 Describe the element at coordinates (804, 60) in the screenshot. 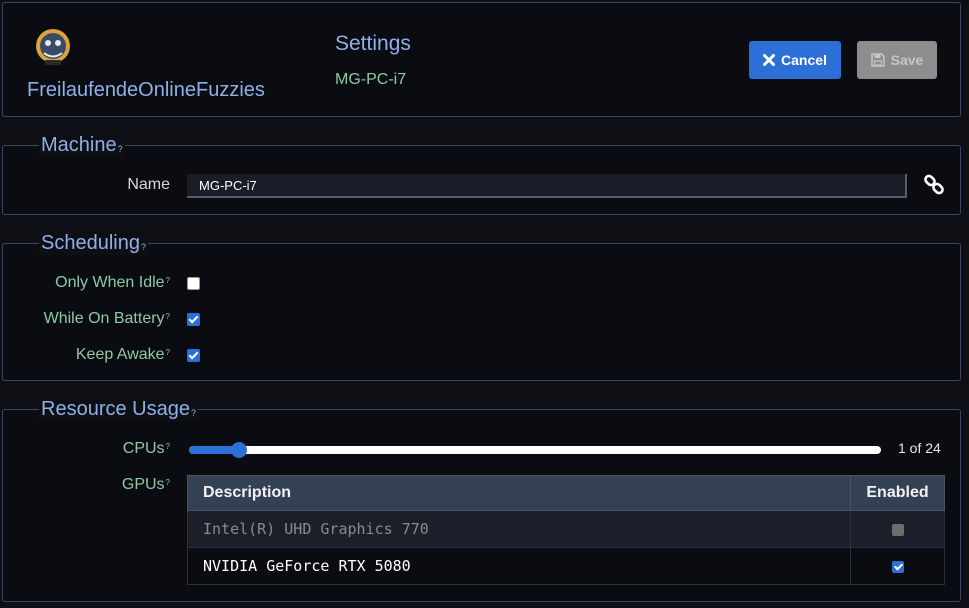

I see `cancel-button-label: Cancel` at that location.